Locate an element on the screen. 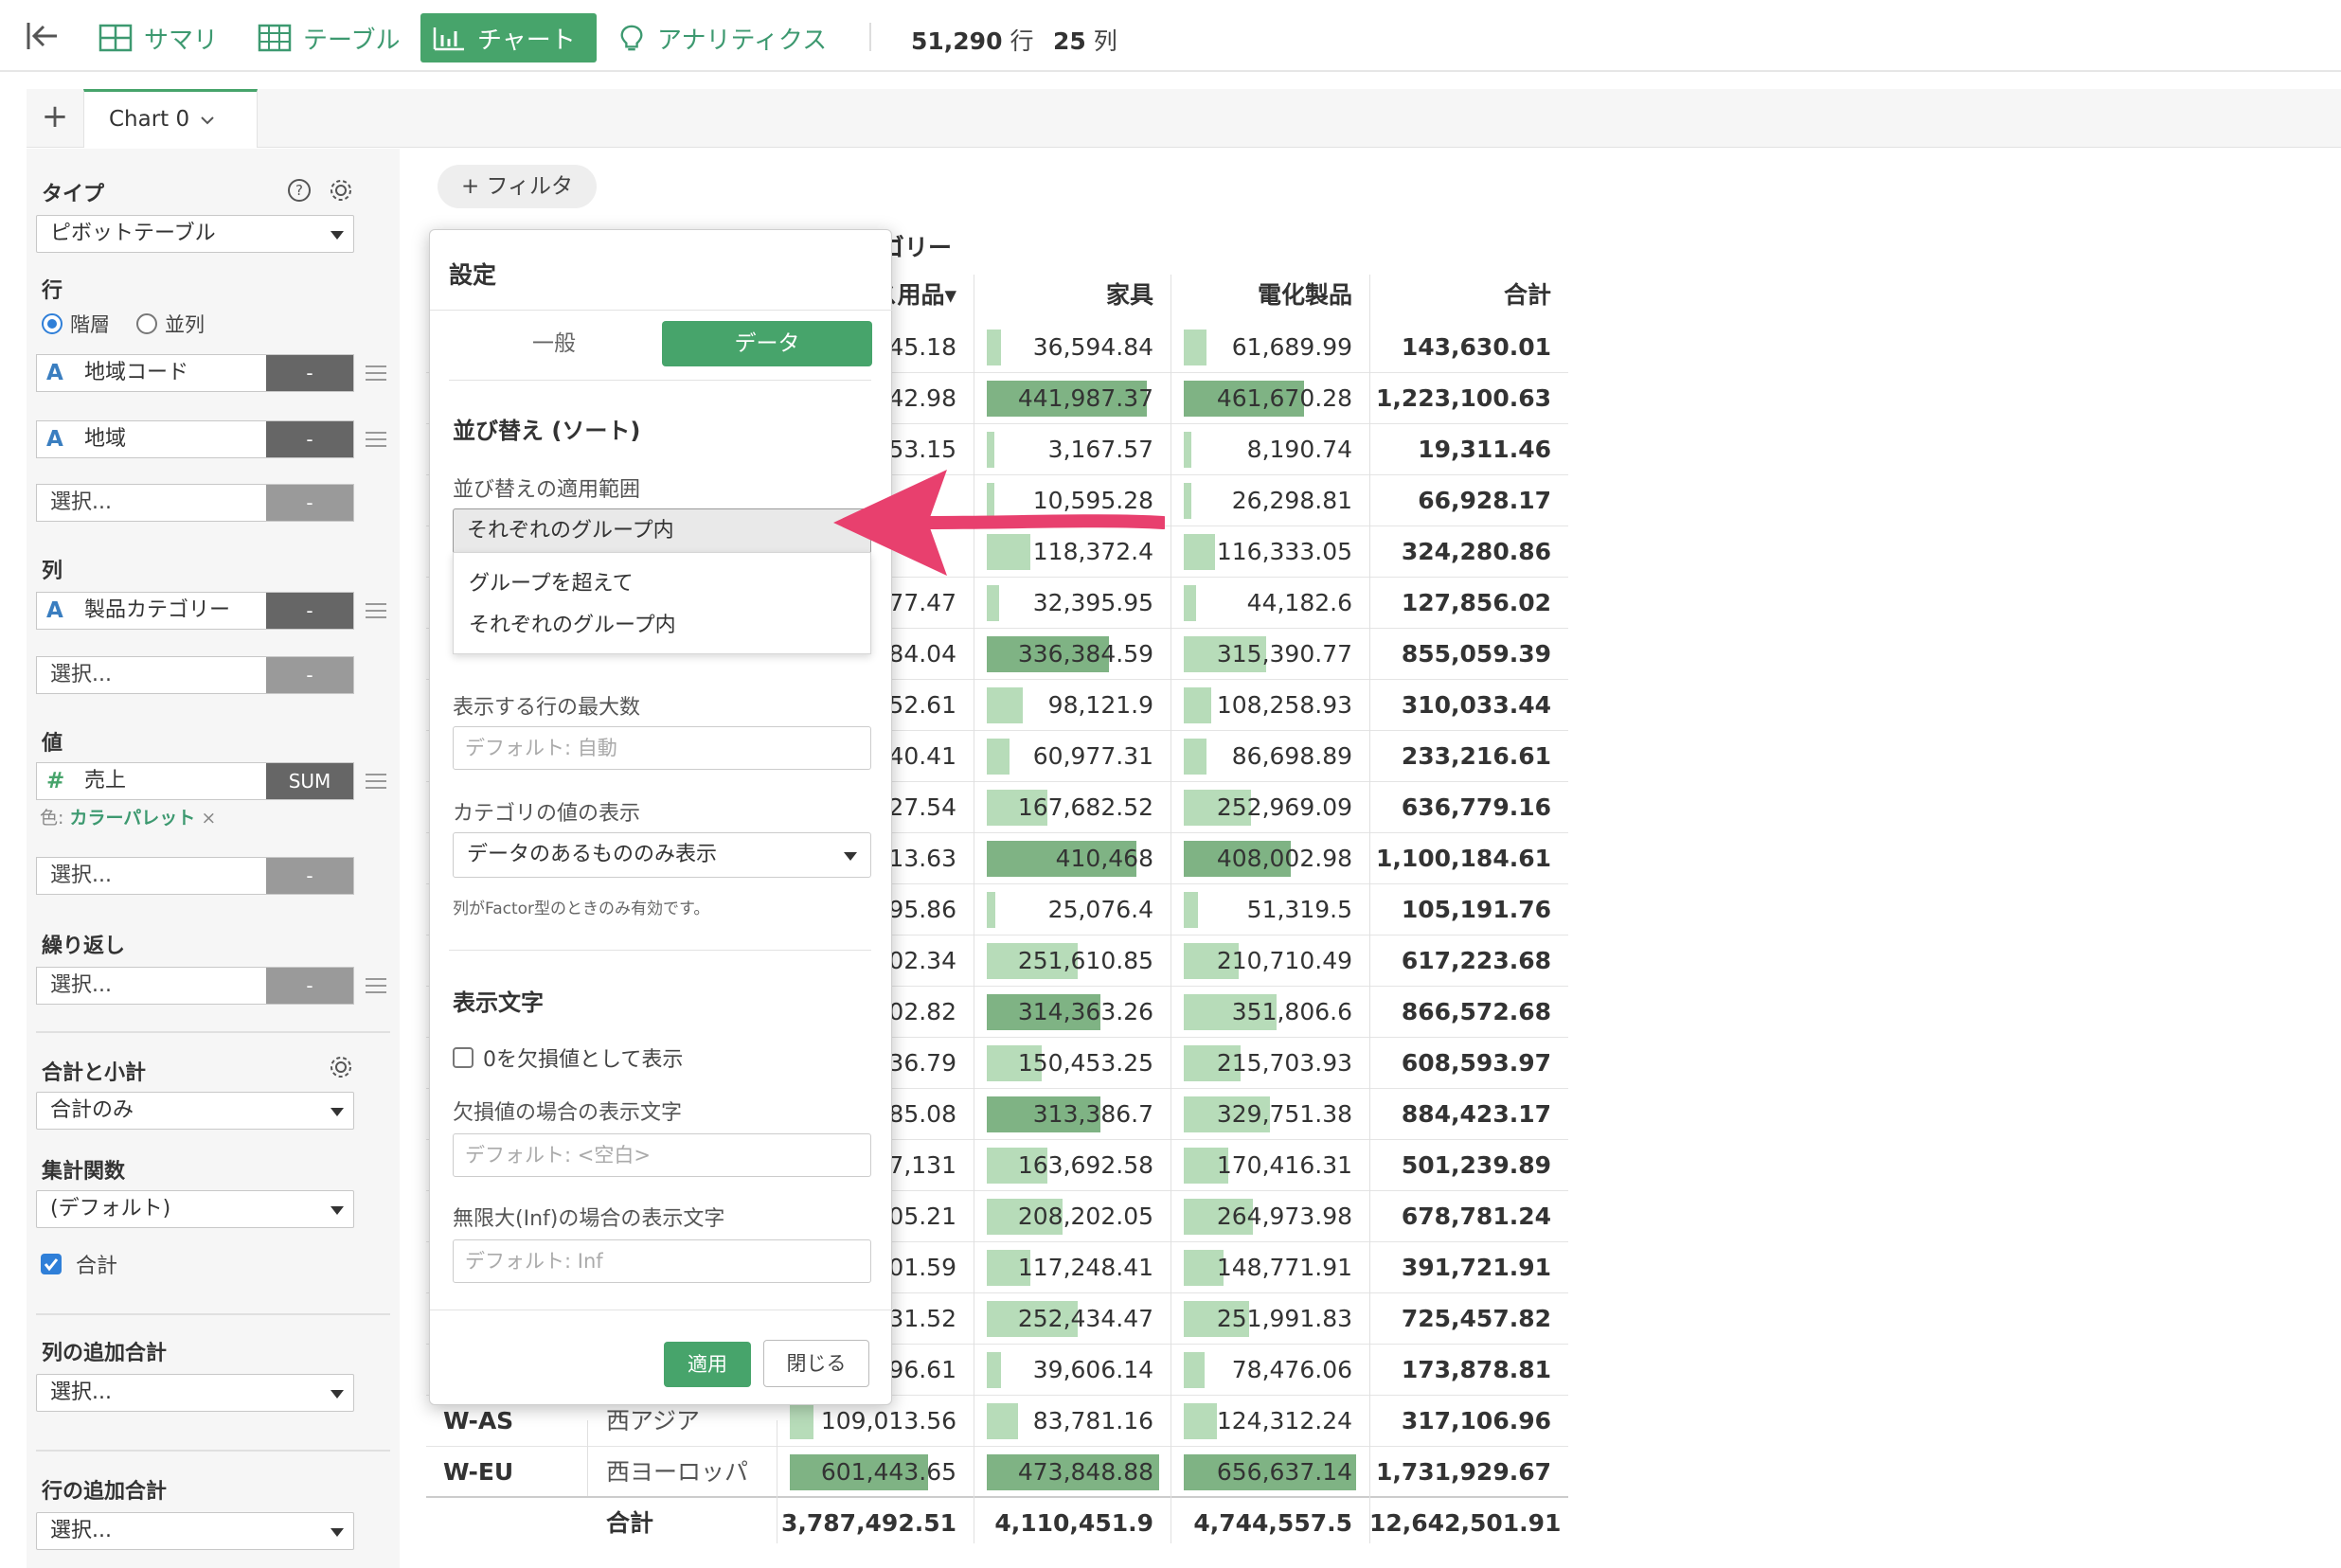 This screenshot has width=2341, height=1568. total-checkbox: 合計 is located at coordinates (79, 1264).